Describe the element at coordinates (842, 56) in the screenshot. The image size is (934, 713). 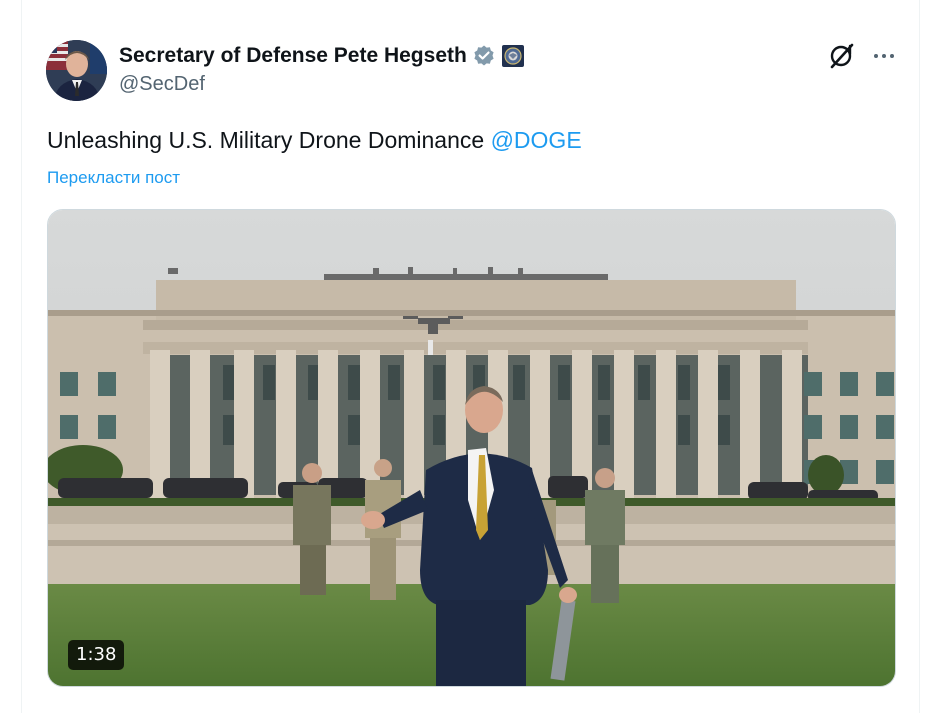
I see `grok-icon` at that location.